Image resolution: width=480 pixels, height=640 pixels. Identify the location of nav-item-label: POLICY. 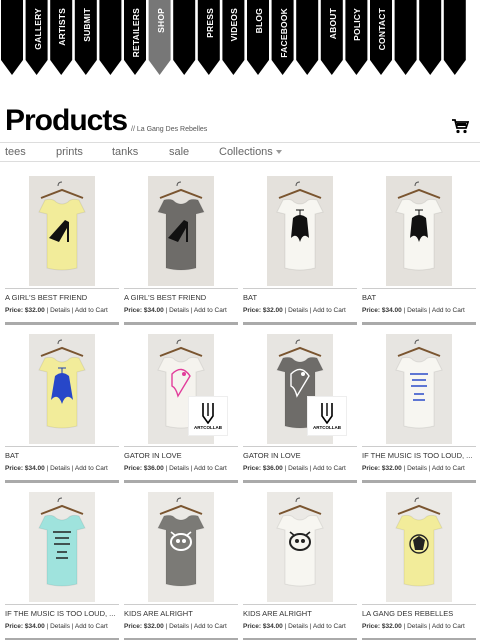
(357, 24).